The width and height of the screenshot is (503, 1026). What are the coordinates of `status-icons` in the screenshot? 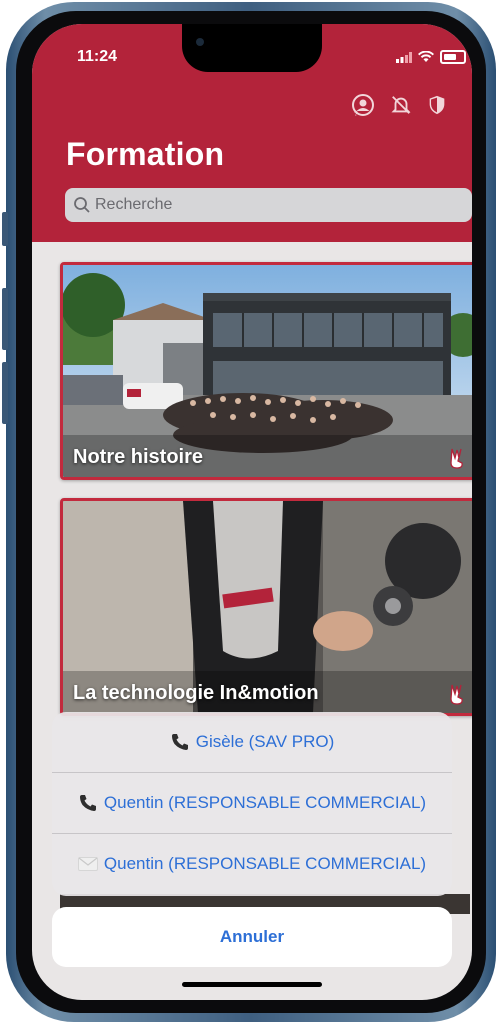 It's located at (431, 57).